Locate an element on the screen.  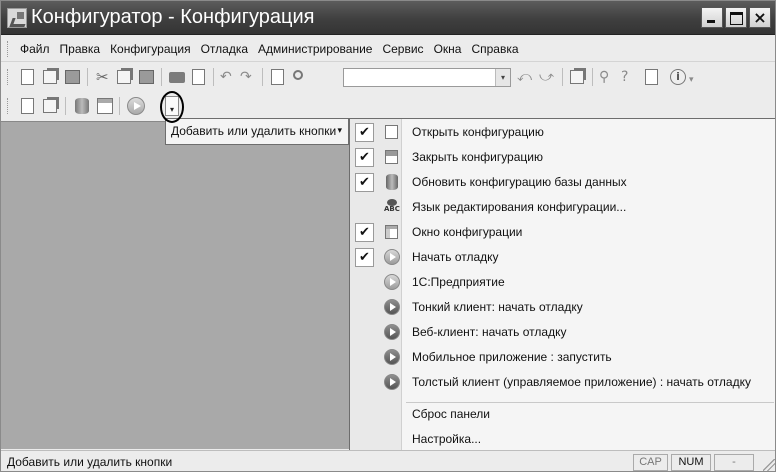
menu-item-thin-client: Тонкий клиент: начать отладку is located at coordinates (562, 307).